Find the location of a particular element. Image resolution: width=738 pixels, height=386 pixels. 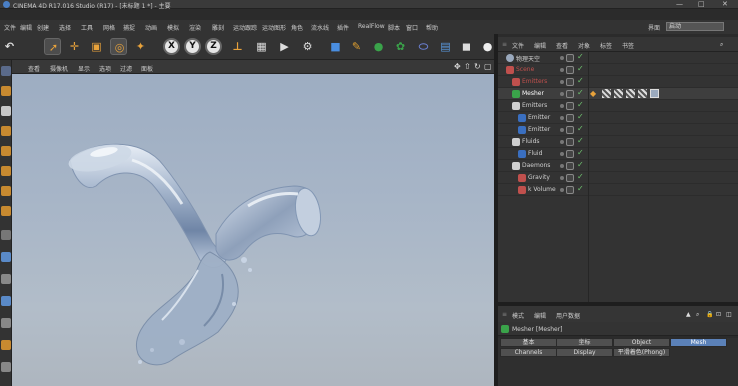

am-search-icon: ⌕ is located at coordinates (697, 315).